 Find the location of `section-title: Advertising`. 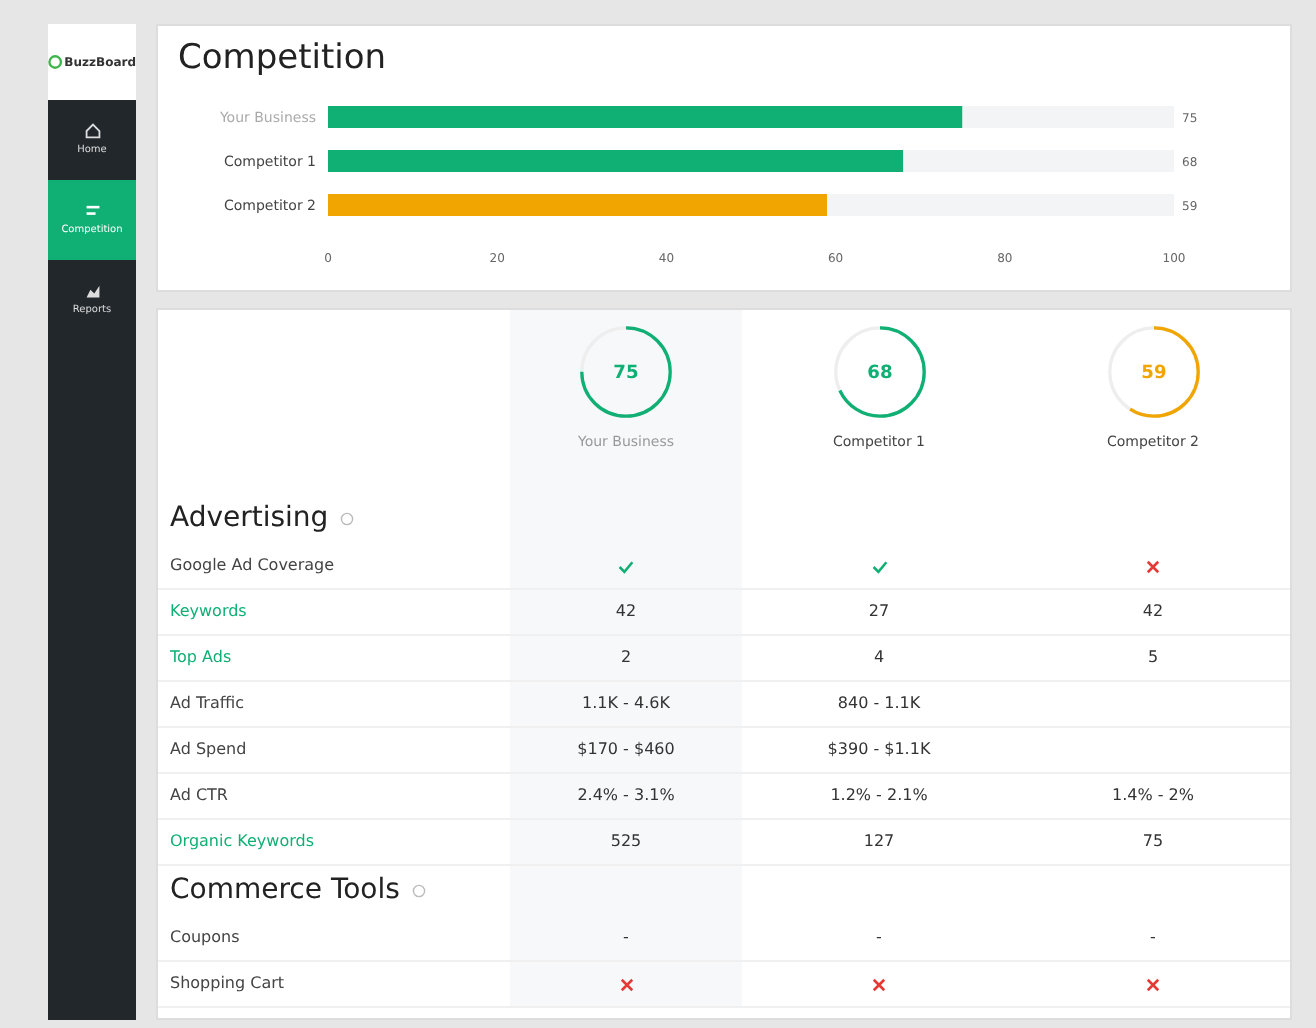

section-title: Advertising is located at coordinates (249, 519).